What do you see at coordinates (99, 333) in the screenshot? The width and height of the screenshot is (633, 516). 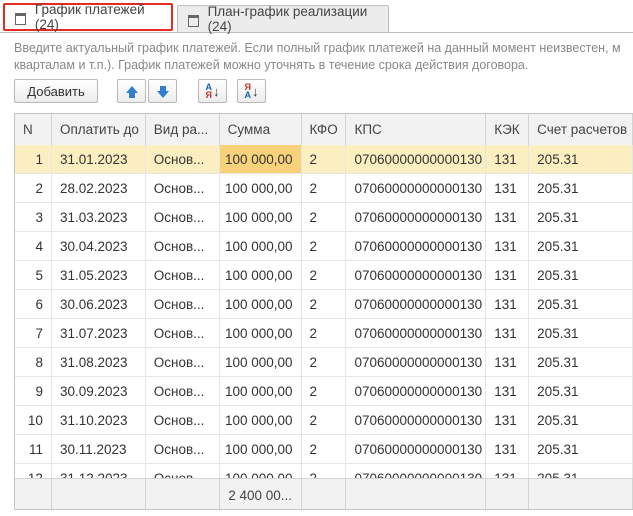 I see `cell-pay-by: 31.07.2023` at bounding box center [99, 333].